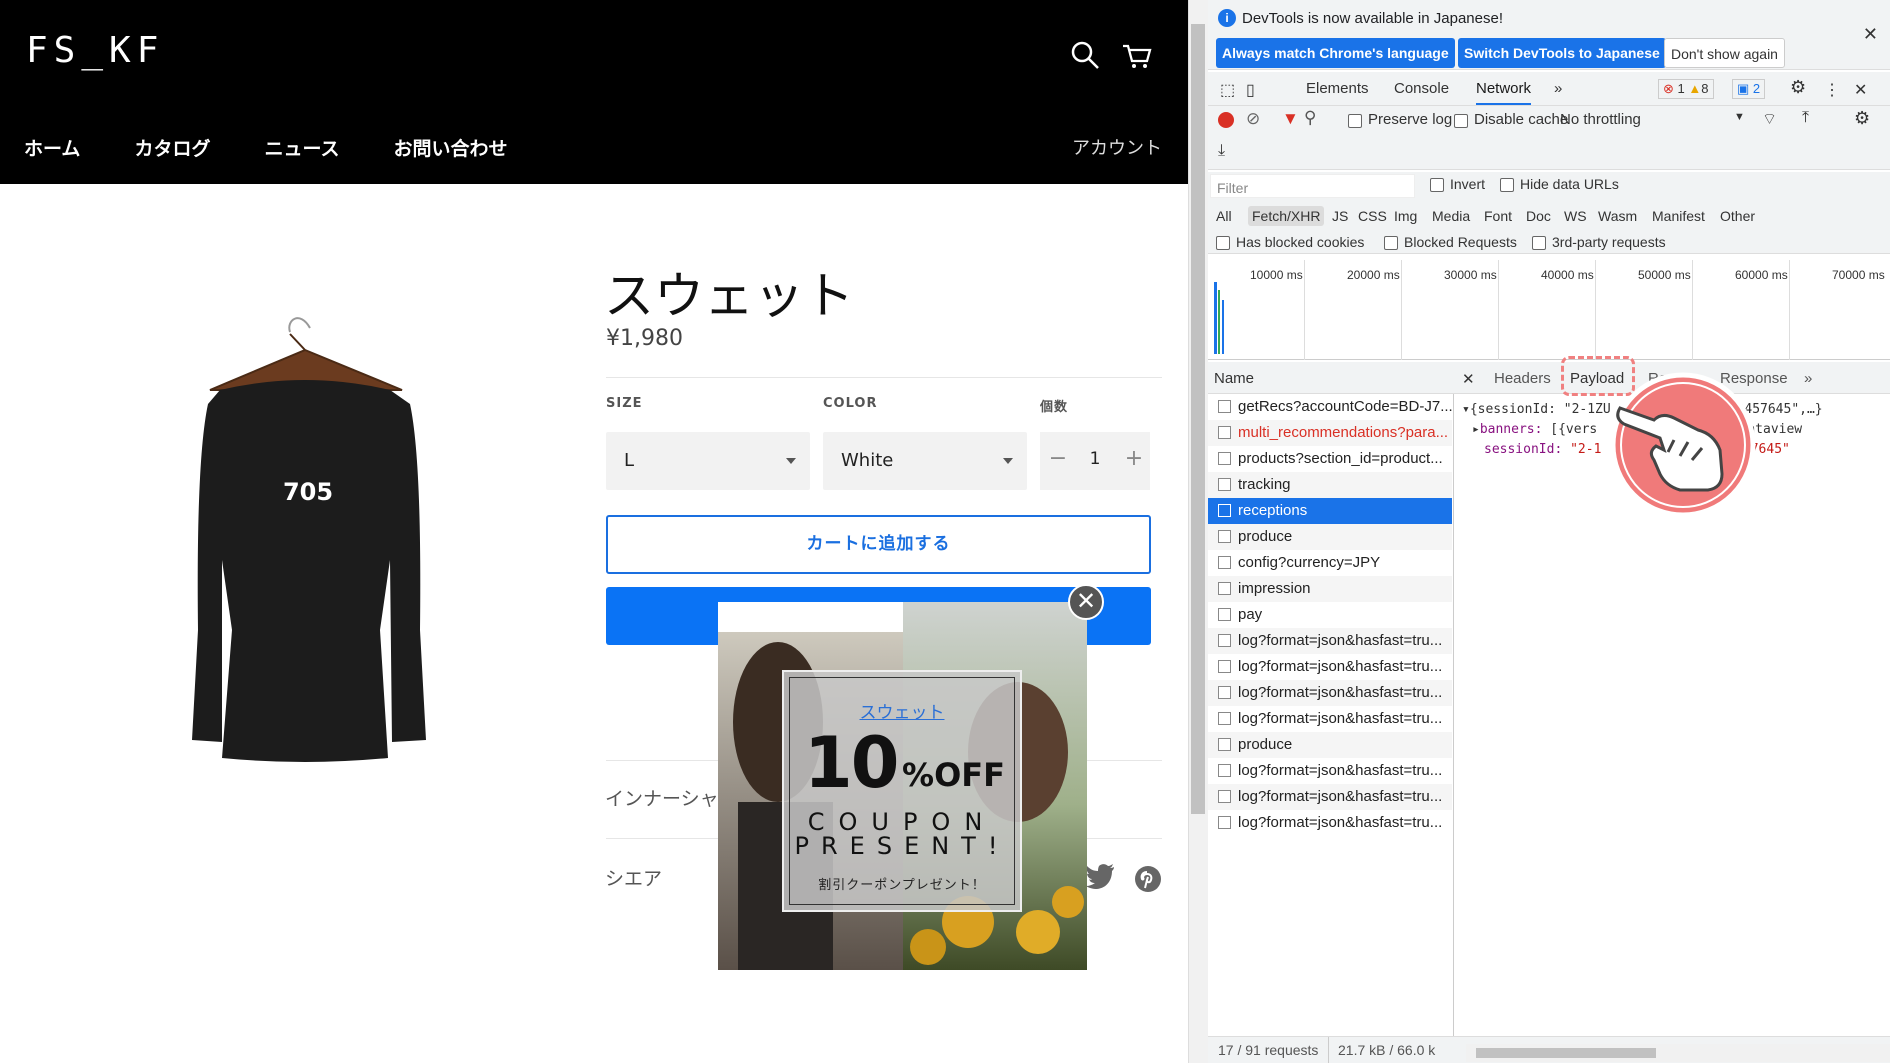  What do you see at coordinates (1470, 275) in the screenshot?
I see `timeline-tick: 30000 ms` at bounding box center [1470, 275].